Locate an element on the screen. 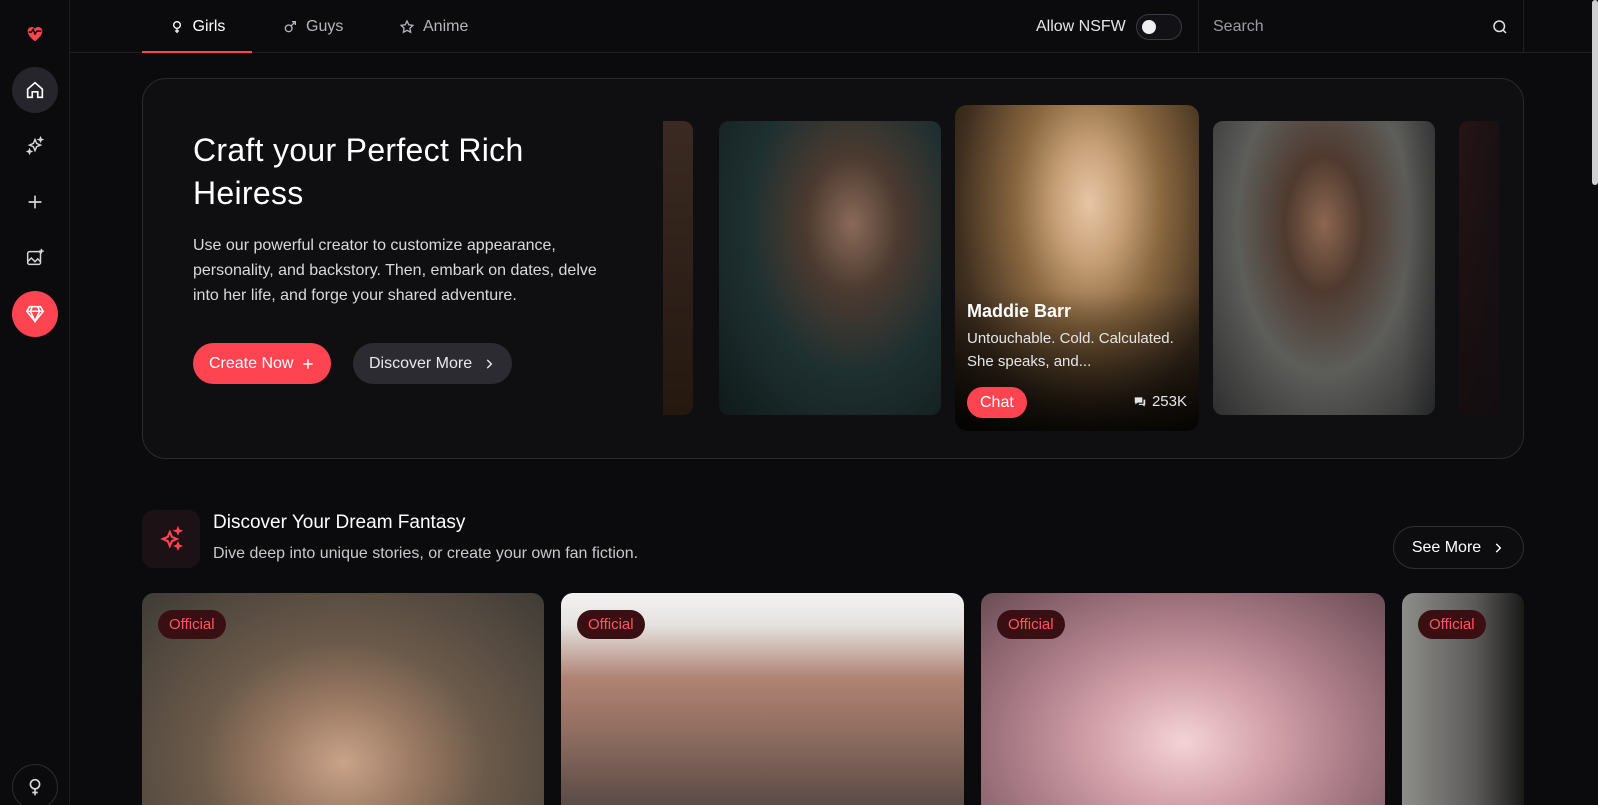 This screenshot has height=805, width=1598. button-label: Discover More is located at coordinates (421, 363).